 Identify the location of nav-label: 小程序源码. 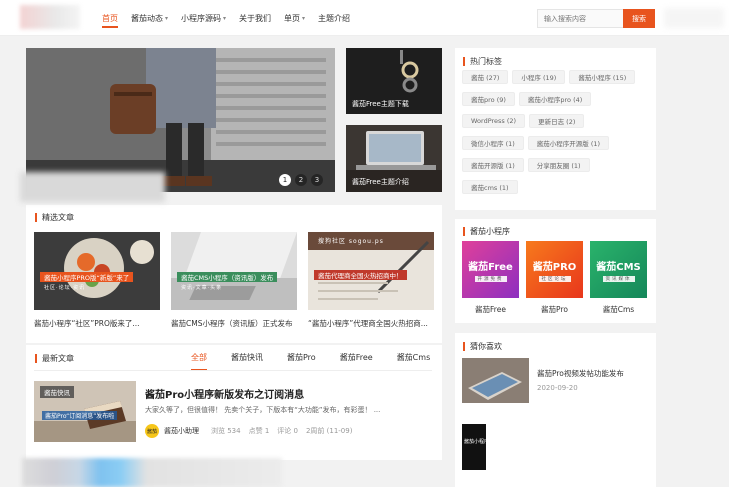
(201, 18).